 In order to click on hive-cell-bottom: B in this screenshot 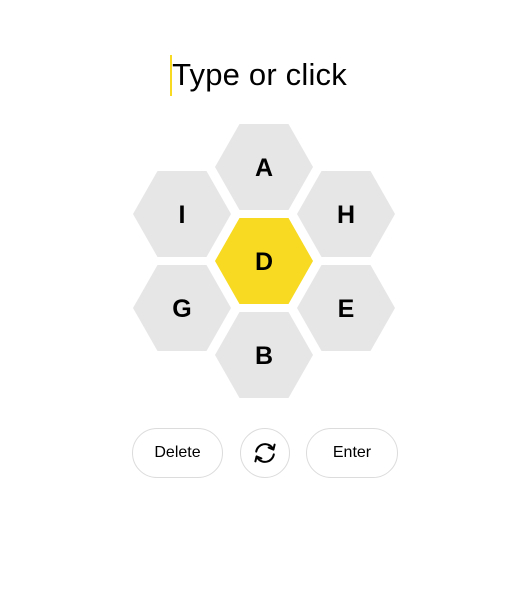, I will do `click(264, 355)`.